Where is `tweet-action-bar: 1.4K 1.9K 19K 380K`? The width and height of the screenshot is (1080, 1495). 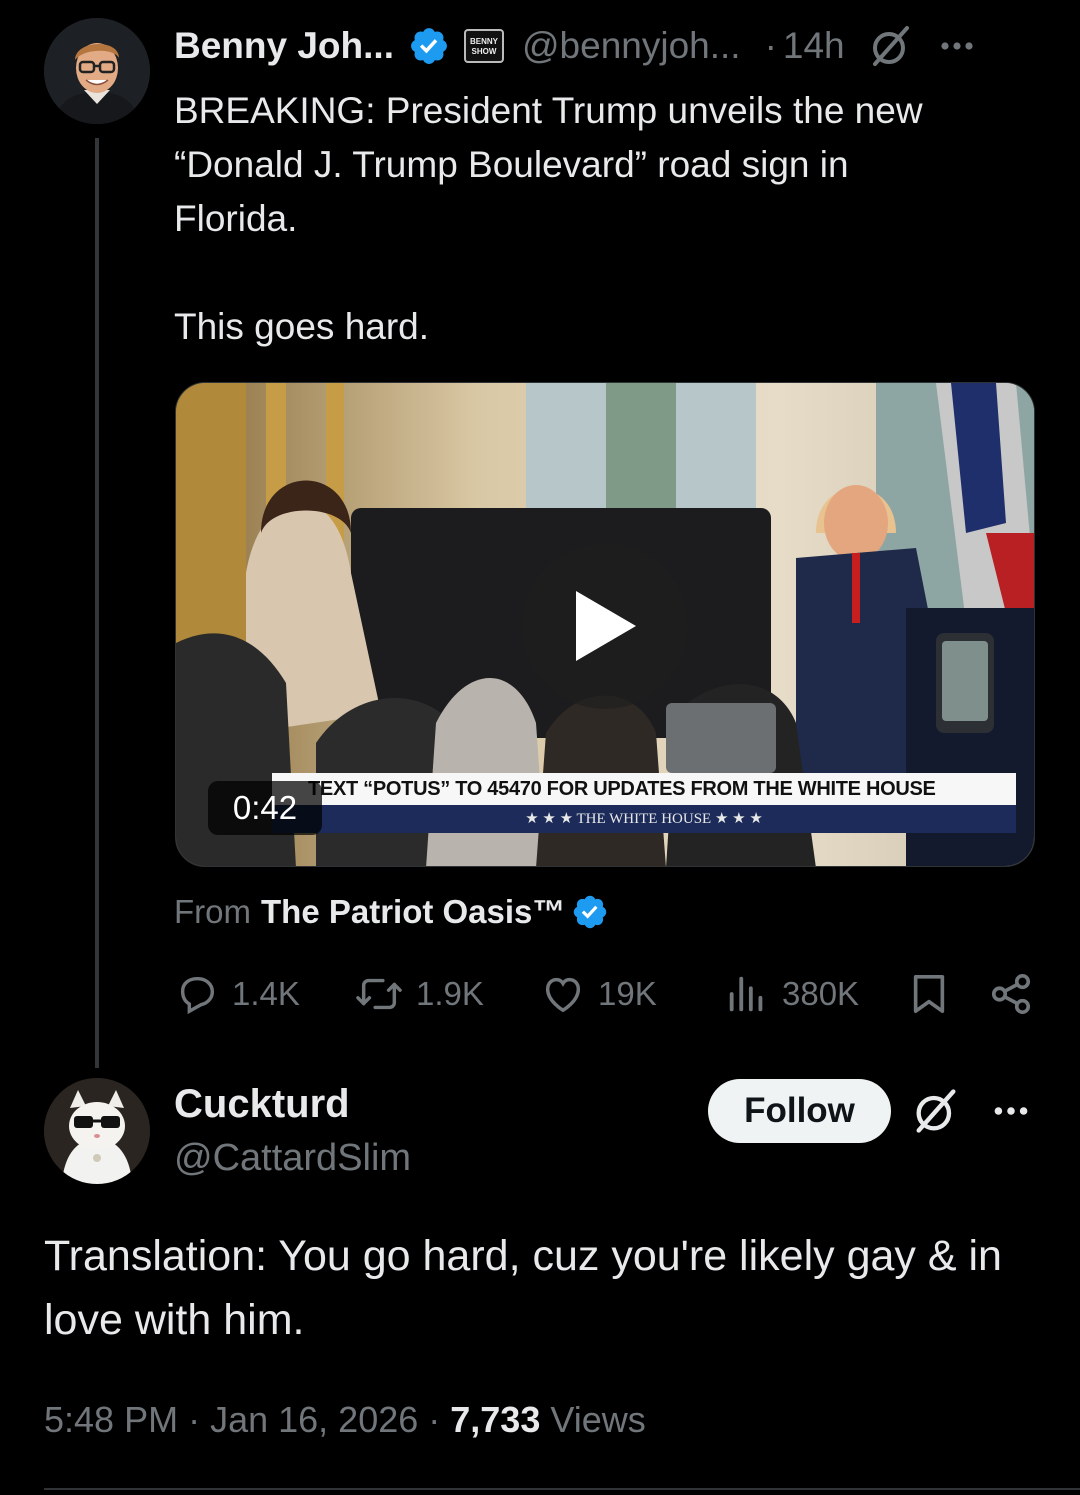 tweet-action-bar: 1.4K 1.9K 19K 380K is located at coordinates (609, 994).